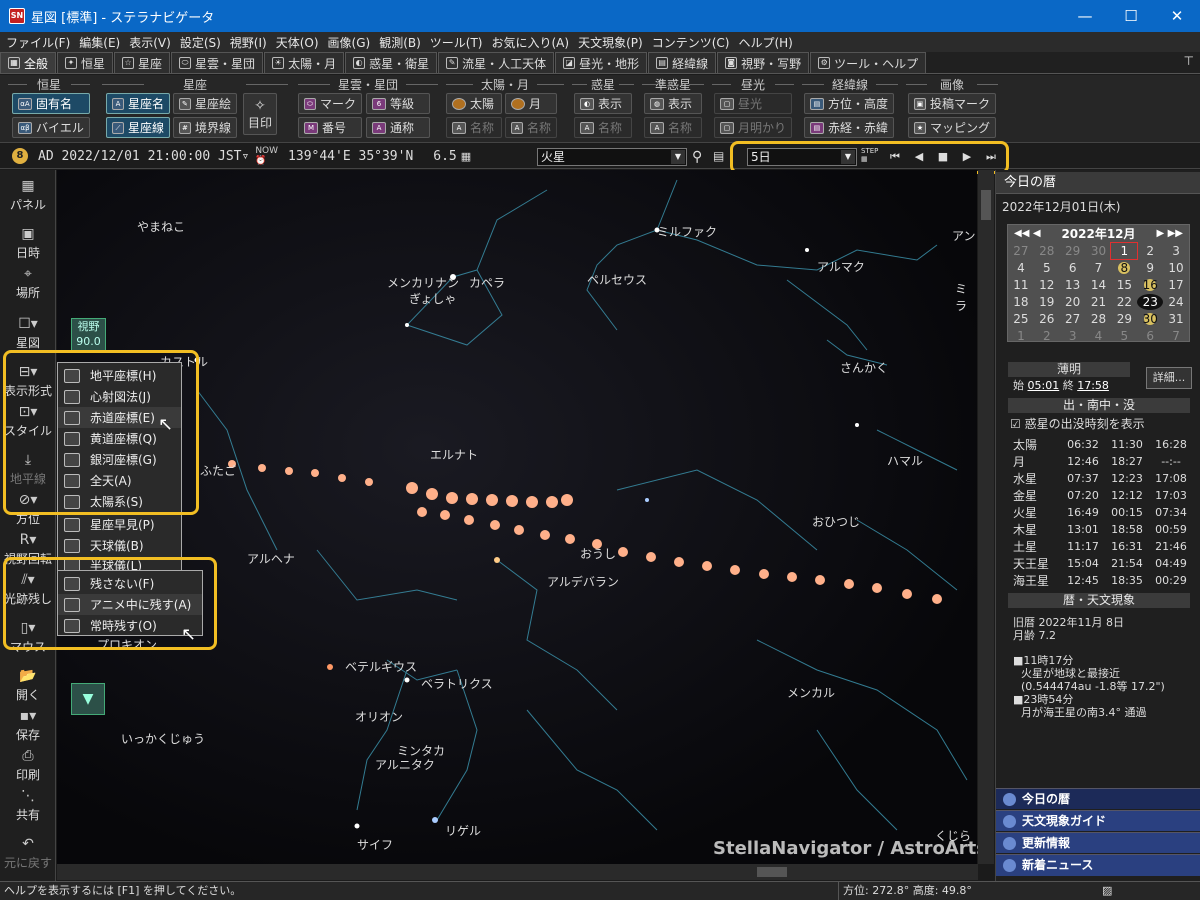 This screenshot has width=1200, height=900. Describe the element at coordinates (266, 156) in the screenshot. I see `now-icon: NOW ⏰` at that location.